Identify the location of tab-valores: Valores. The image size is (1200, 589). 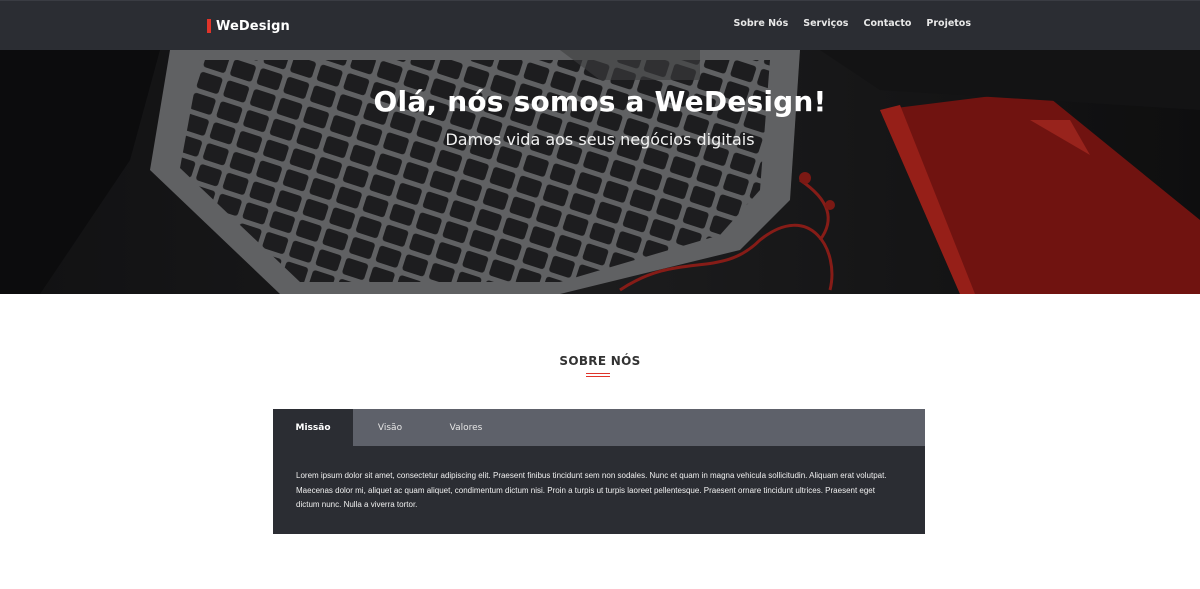
(466, 427).